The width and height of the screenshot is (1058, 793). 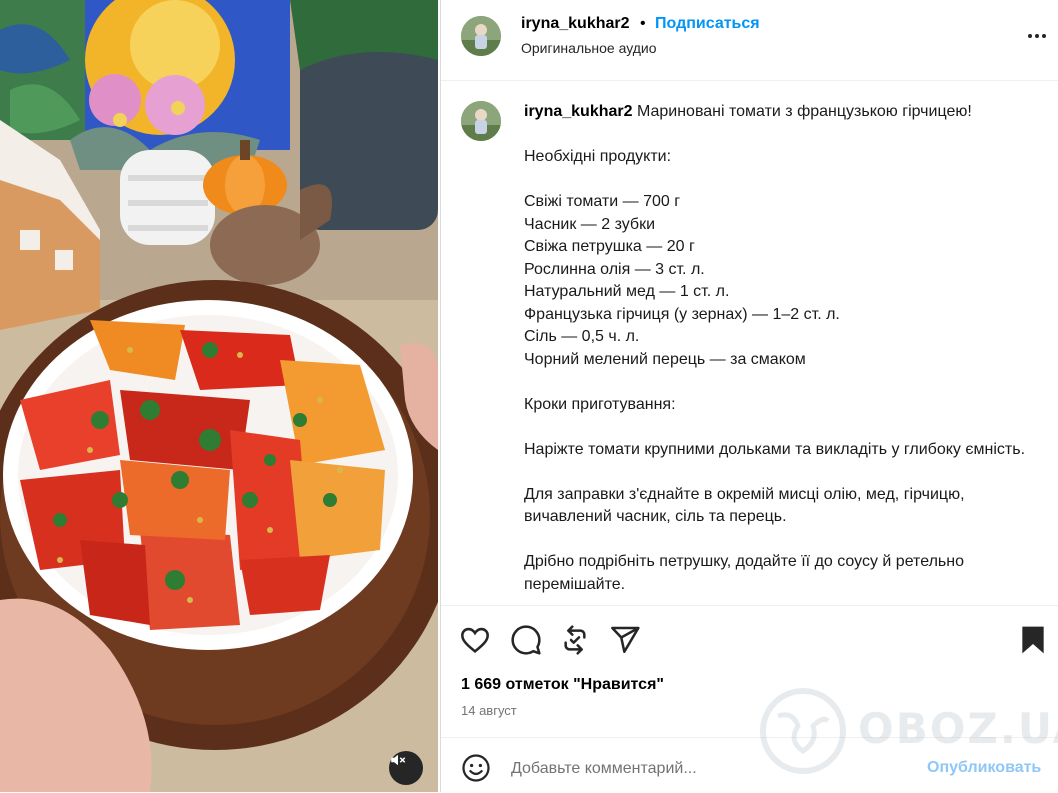 I want to click on comment-bar: Опубликовать, so click(x=749, y=765).